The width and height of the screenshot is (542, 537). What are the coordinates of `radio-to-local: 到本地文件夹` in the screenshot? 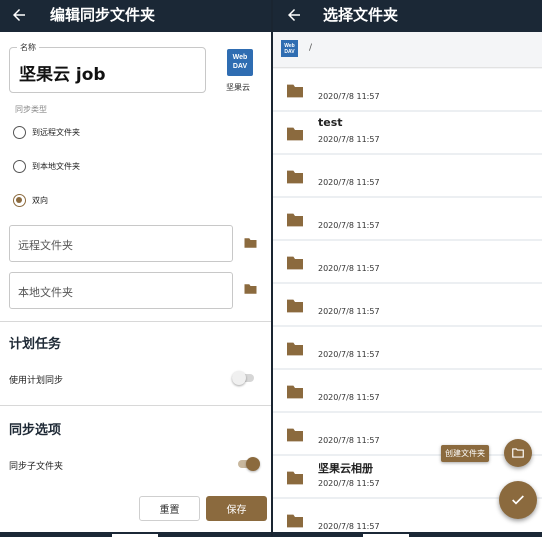 It's located at (46, 166).